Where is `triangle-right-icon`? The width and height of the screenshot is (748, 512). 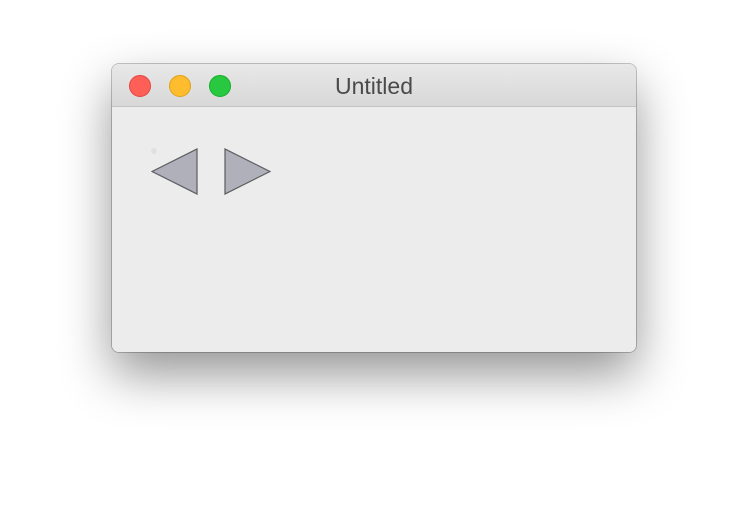 triangle-right-icon is located at coordinates (247, 171).